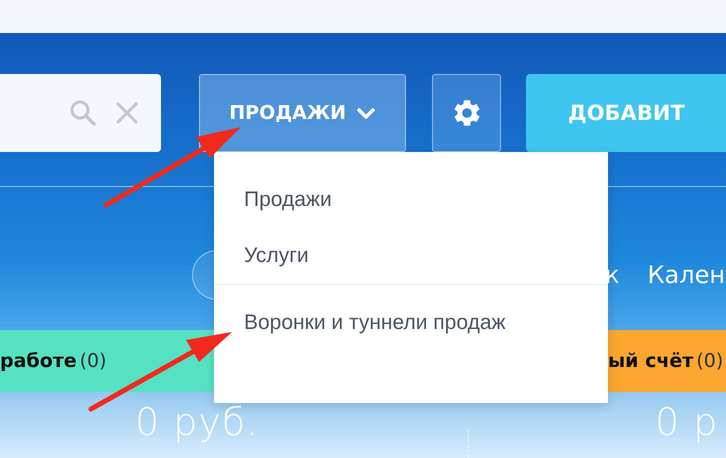  Describe the element at coordinates (626, 113) in the screenshot. I see `add-button: ДОБАВИТ` at that location.